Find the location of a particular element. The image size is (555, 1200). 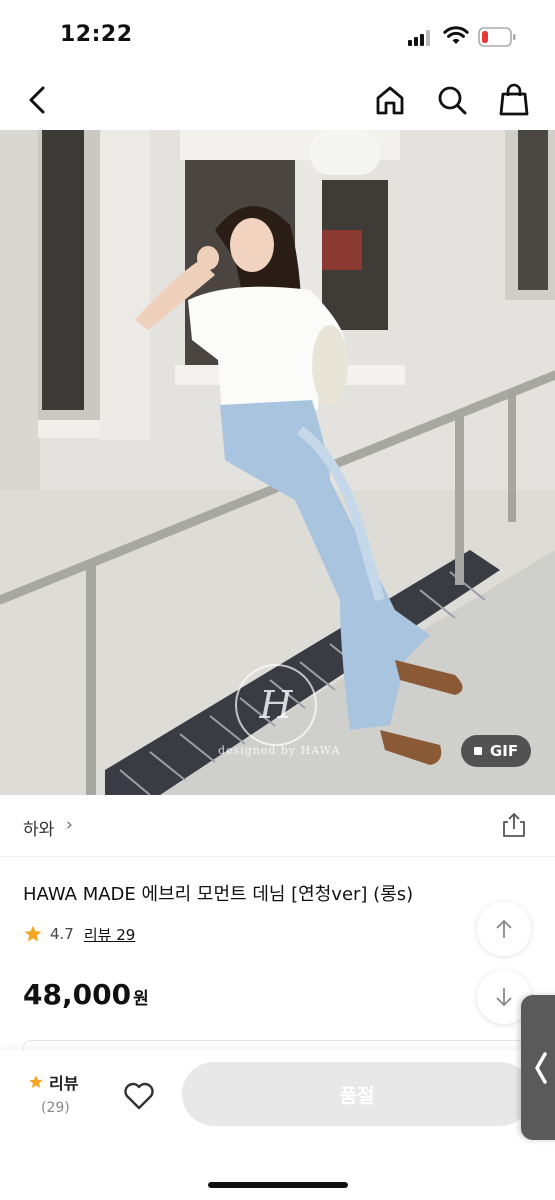

heart-outline-icon is located at coordinates (139, 1096).